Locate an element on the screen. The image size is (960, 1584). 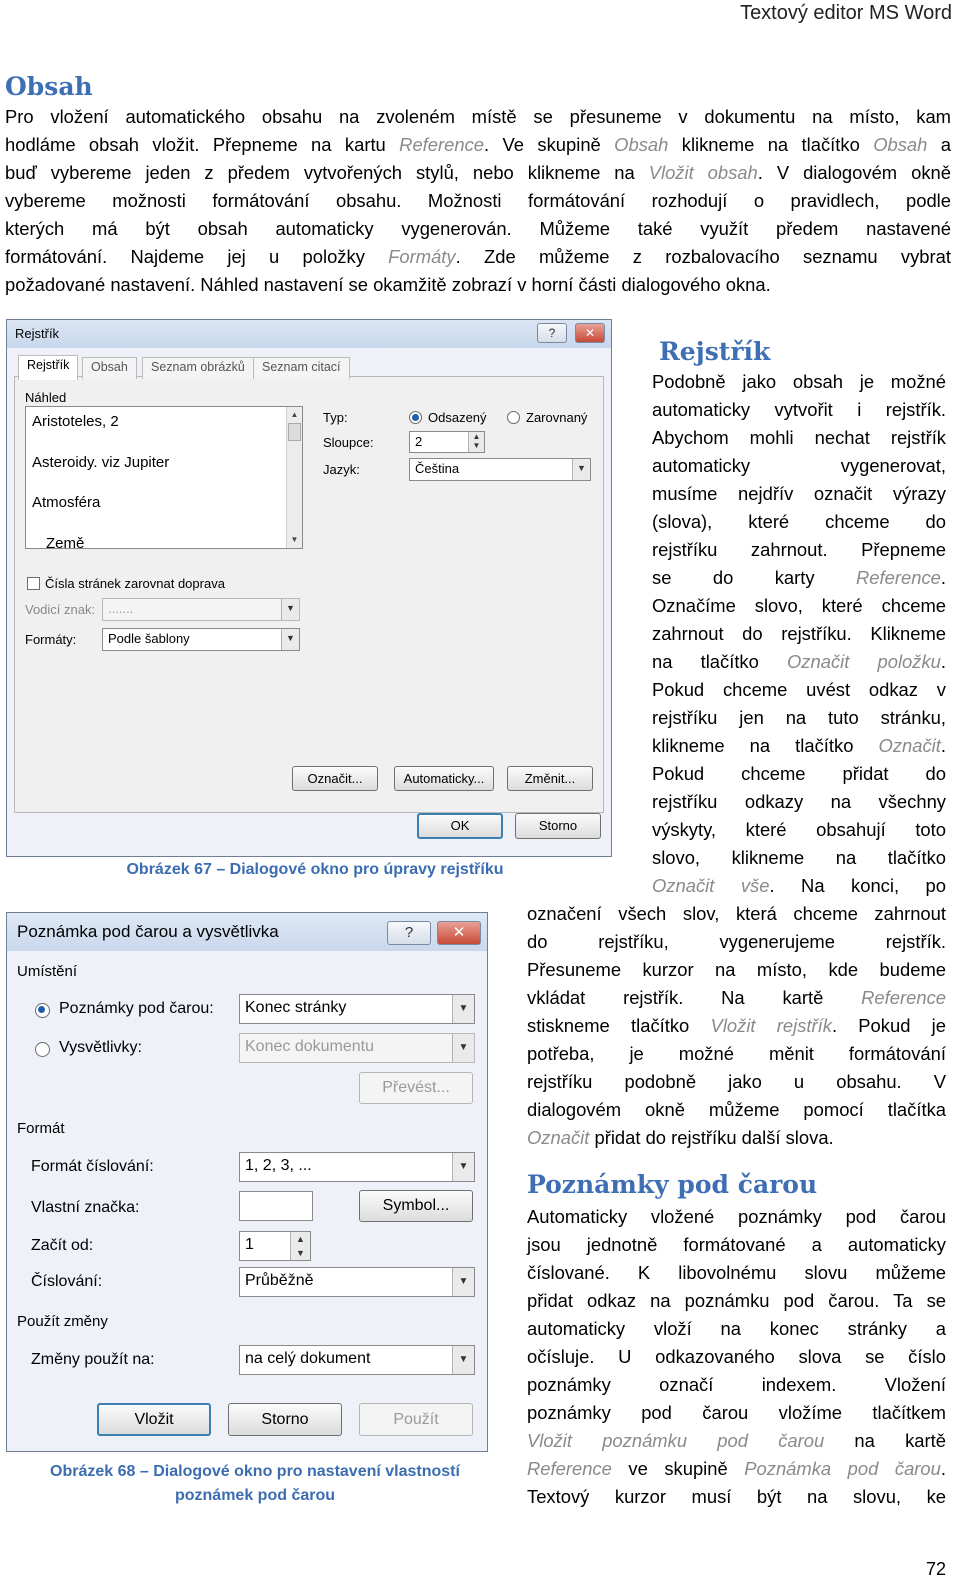
zmeny-select: na celý dokument ▼ is located at coordinates (357, 1360).